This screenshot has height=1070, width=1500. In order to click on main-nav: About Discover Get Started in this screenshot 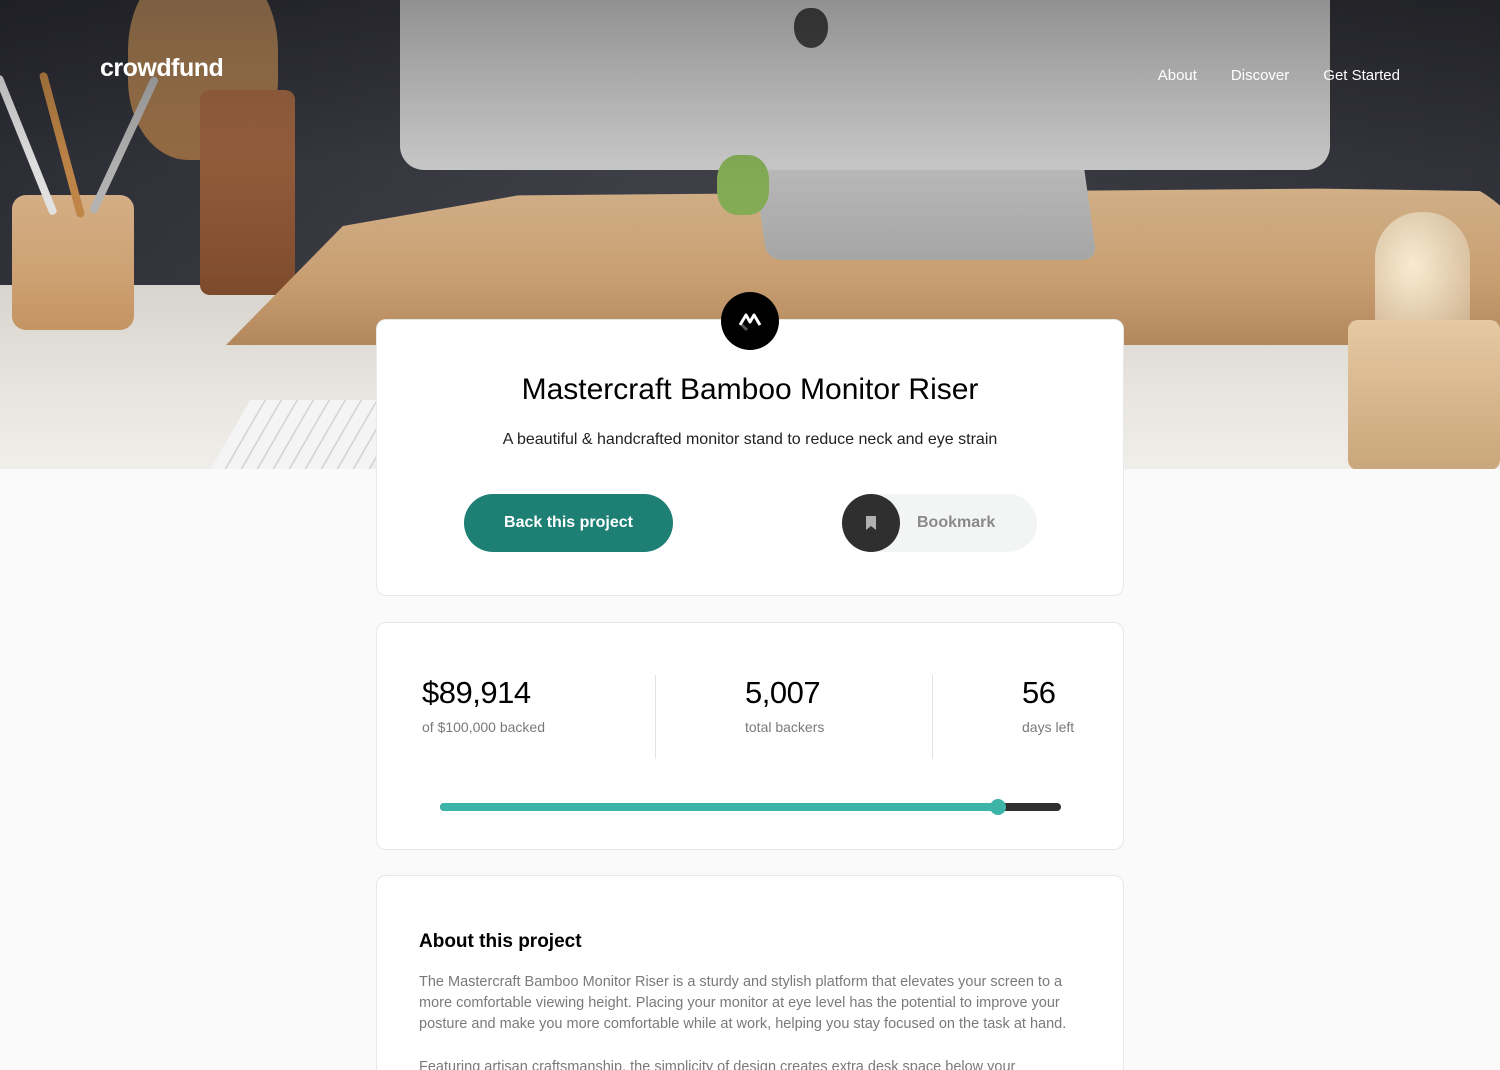, I will do `click(1279, 75)`.